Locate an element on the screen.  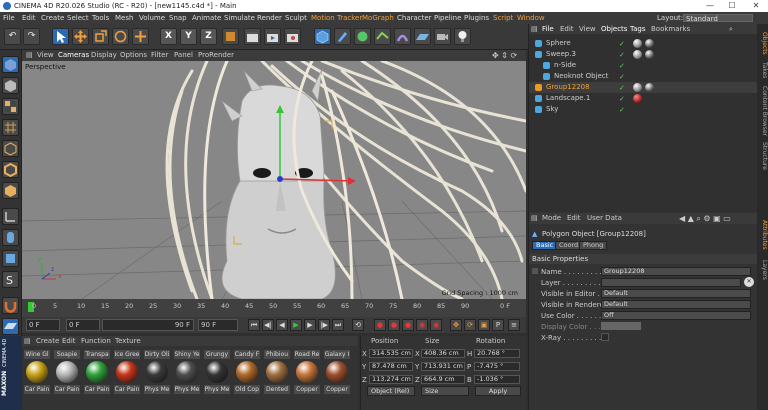
attribute-menu-icon: ▤ is located at coordinates (534, 218).